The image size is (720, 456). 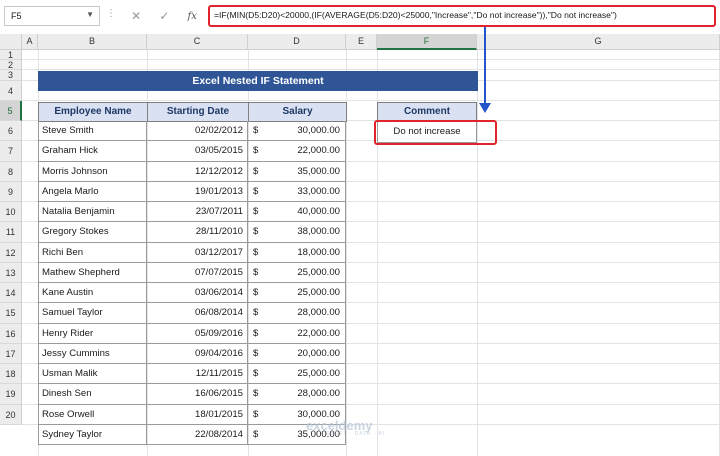 What do you see at coordinates (297, 171) in the screenshot?
I see `salary-cell: $35,000.00` at bounding box center [297, 171].